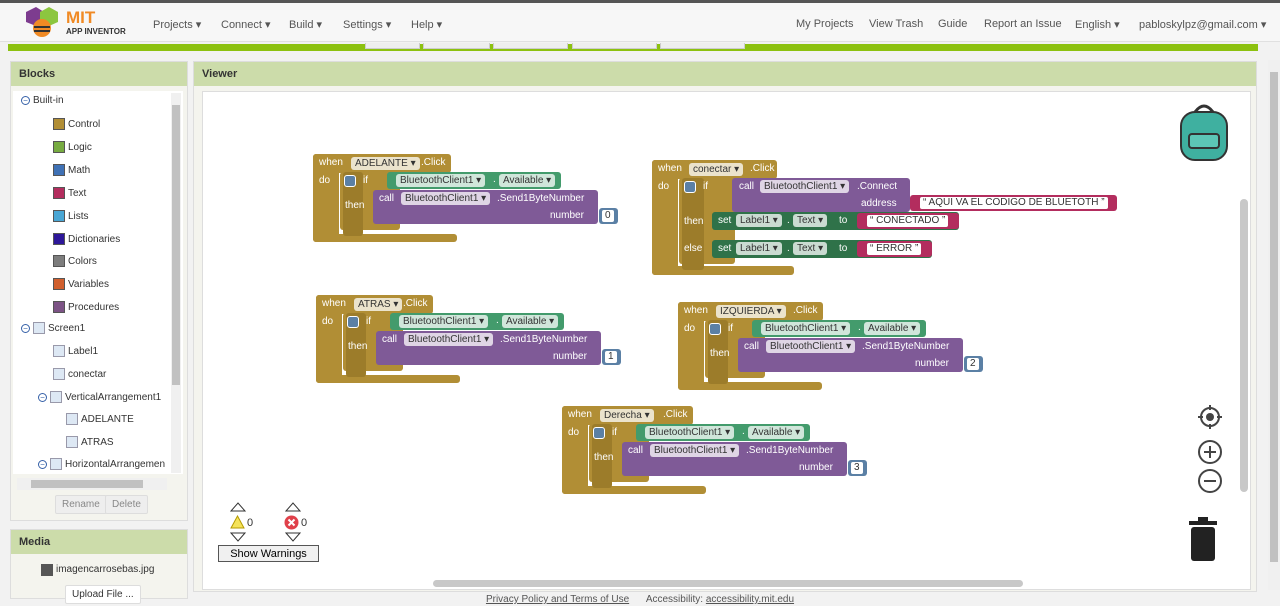 The height and width of the screenshot is (606, 1280). I want to click on zoom-out-icon, so click(1210, 481).